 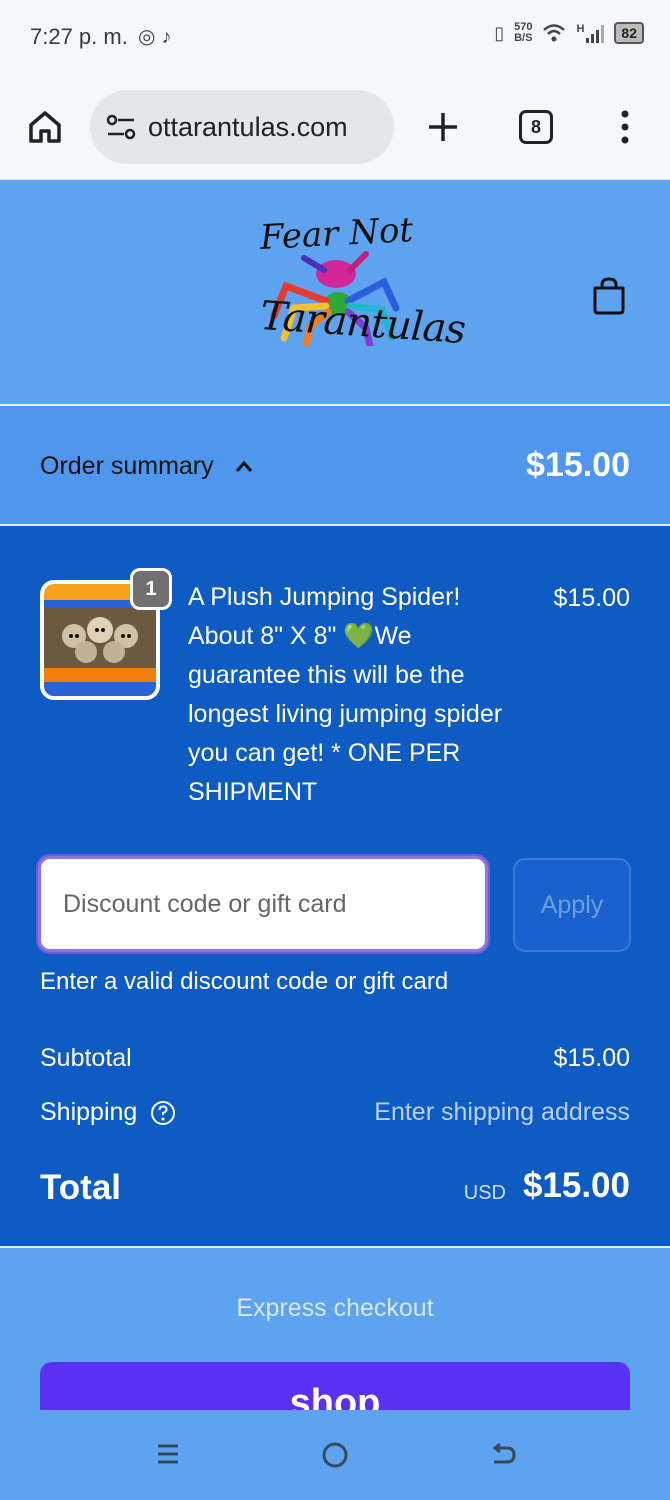 I want to click on address-bar: ottarantulas.com, so click(x=242, y=127).